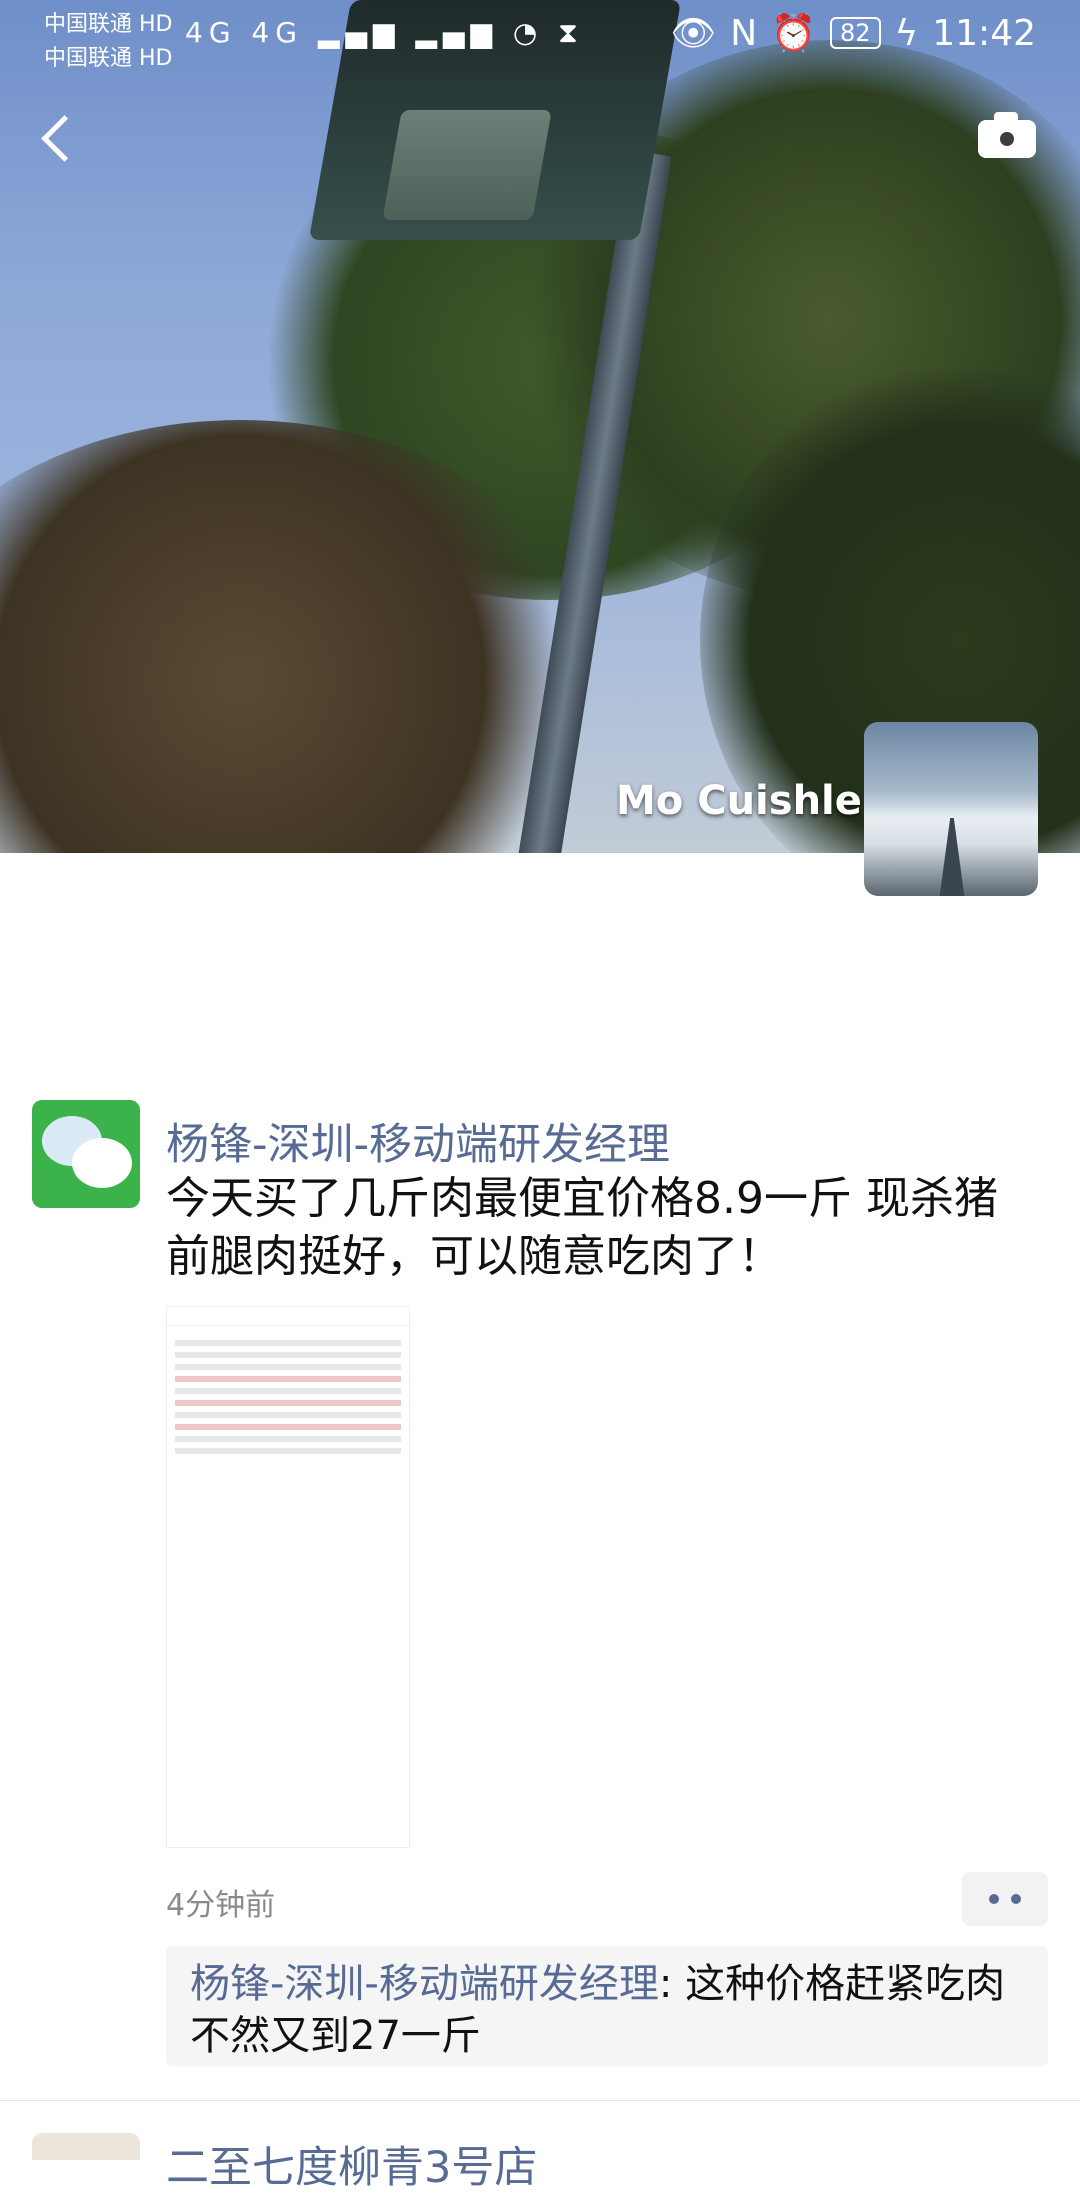 The image size is (1080, 2195). Describe the element at coordinates (424, 1984) in the screenshot. I see `comment-author: 杨锋-深圳-移动端研发经理` at that location.